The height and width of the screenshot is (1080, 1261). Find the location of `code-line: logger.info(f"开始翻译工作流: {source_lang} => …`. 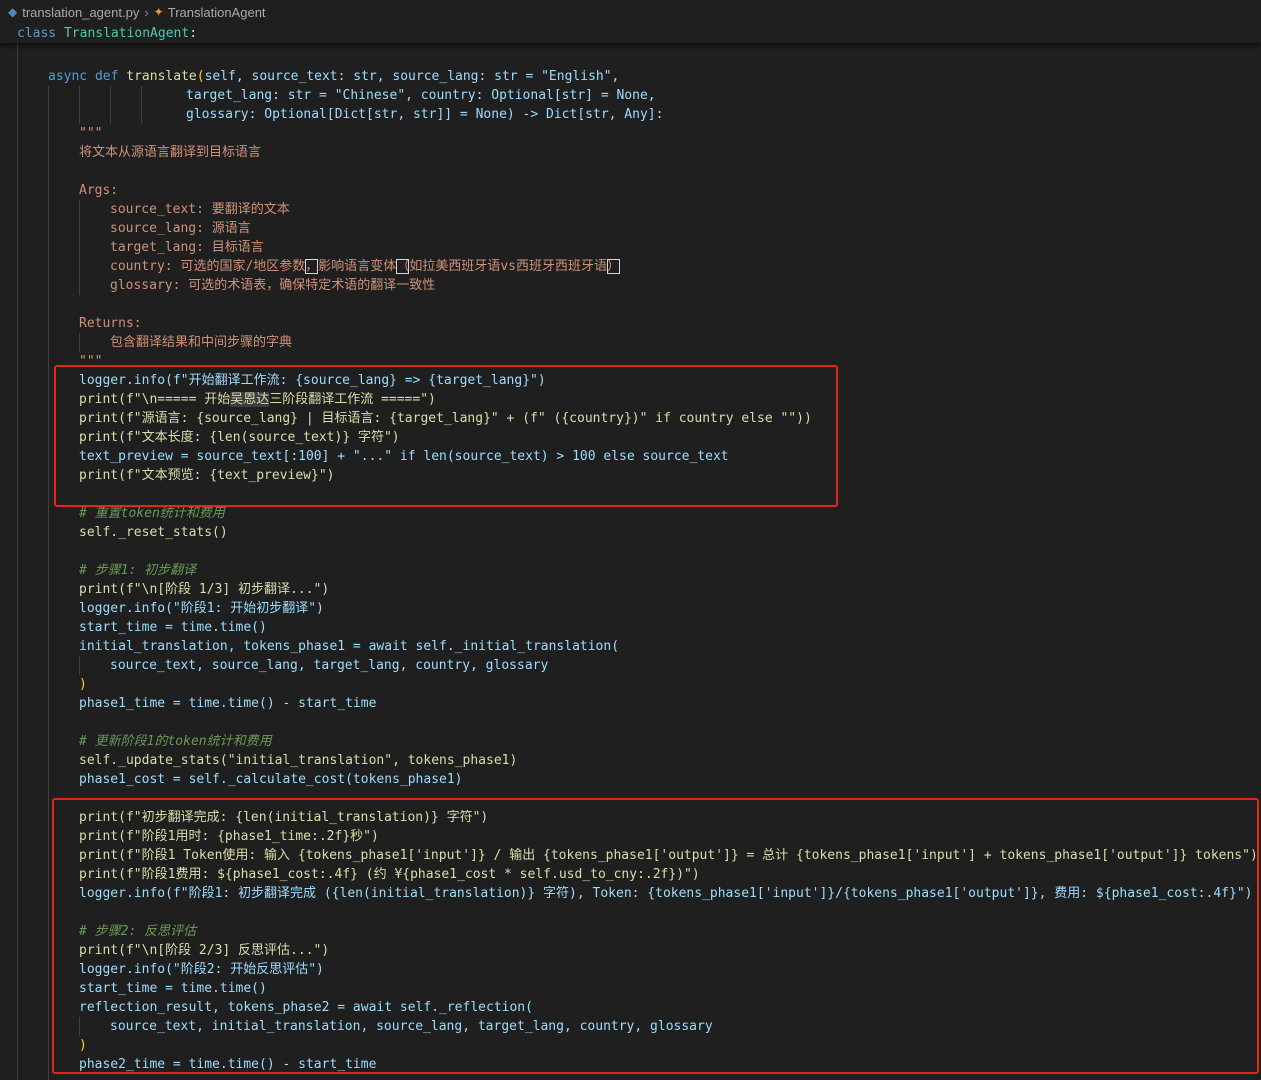

code-line: logger.info(f"开始翻译工作流: {source_lang} => … is located at coordinates (312, 380).